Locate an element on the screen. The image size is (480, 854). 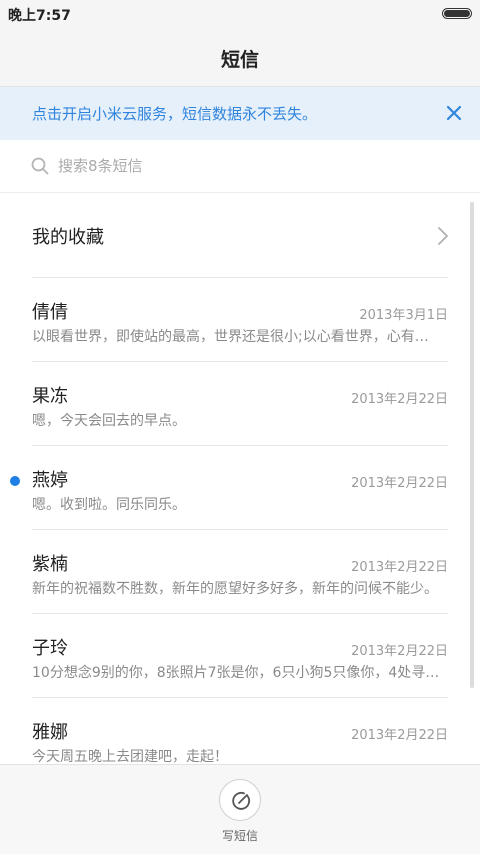
unread-dot-icon is located at coordinates (15, 481).